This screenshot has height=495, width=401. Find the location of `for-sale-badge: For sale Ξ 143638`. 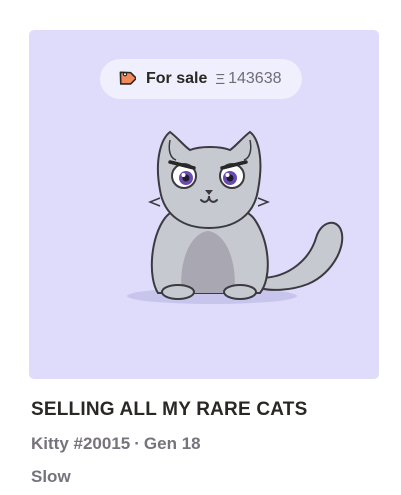

for-sale-badge: For sale Ξ 143638 is located at coordinates (201, 79).